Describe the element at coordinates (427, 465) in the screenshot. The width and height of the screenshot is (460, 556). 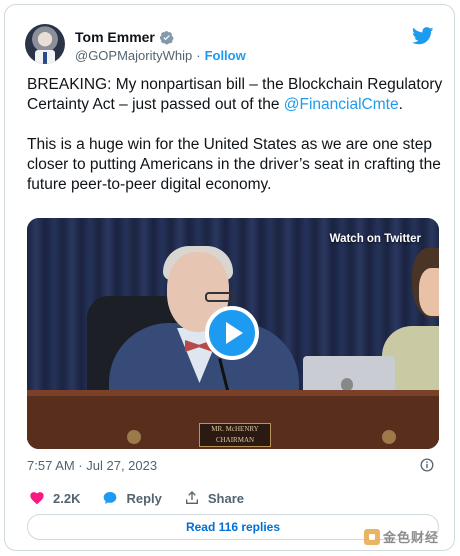
I see `info-icon` at that location.